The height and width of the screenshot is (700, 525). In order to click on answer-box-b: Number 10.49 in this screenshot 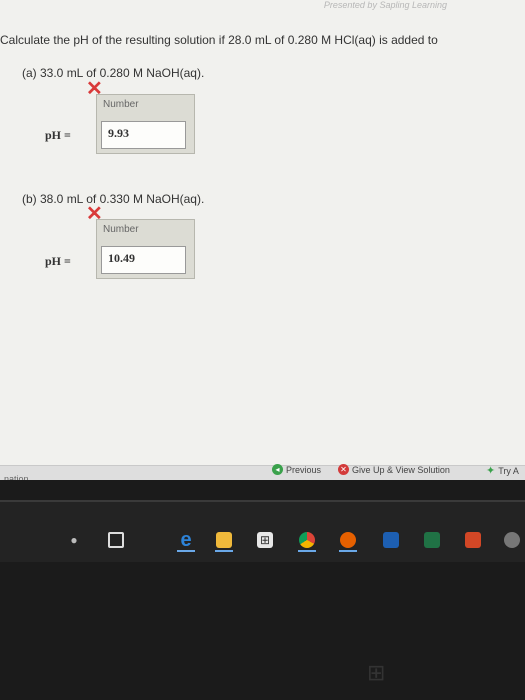, I will do `click(145, 249)`.